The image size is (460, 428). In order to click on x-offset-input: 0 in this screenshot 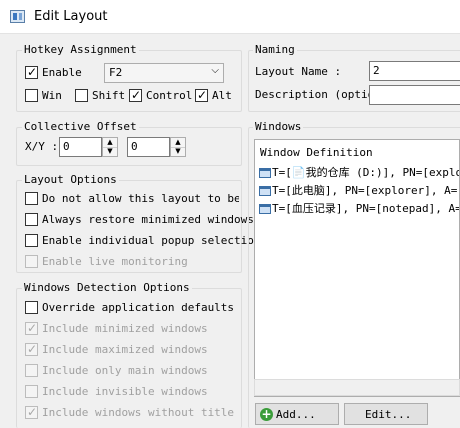, I will do `click(80, 147)`.